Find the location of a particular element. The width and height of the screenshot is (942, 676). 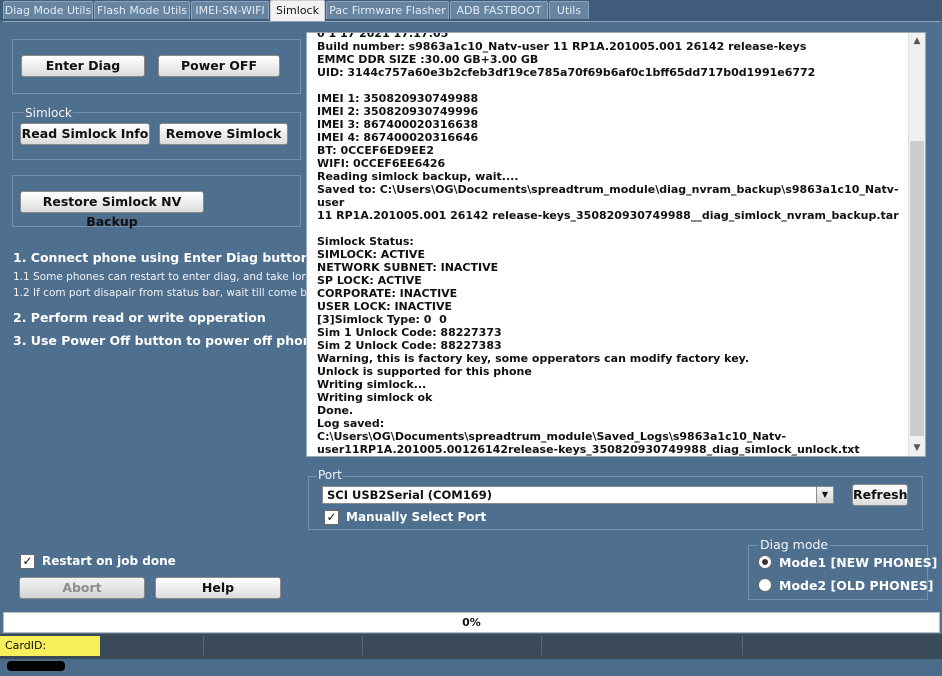

progress-label: 0% is located at coordinates (471, 622).